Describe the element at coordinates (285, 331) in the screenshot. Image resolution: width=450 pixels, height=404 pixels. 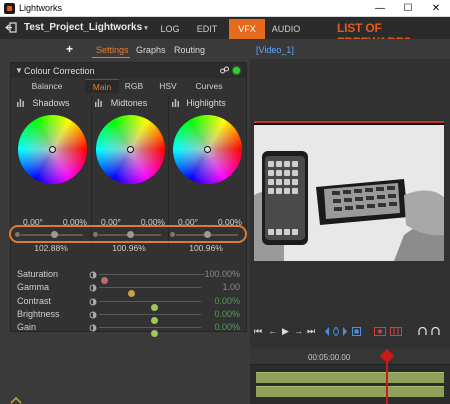
I see `play-icon: ▶` at that location.